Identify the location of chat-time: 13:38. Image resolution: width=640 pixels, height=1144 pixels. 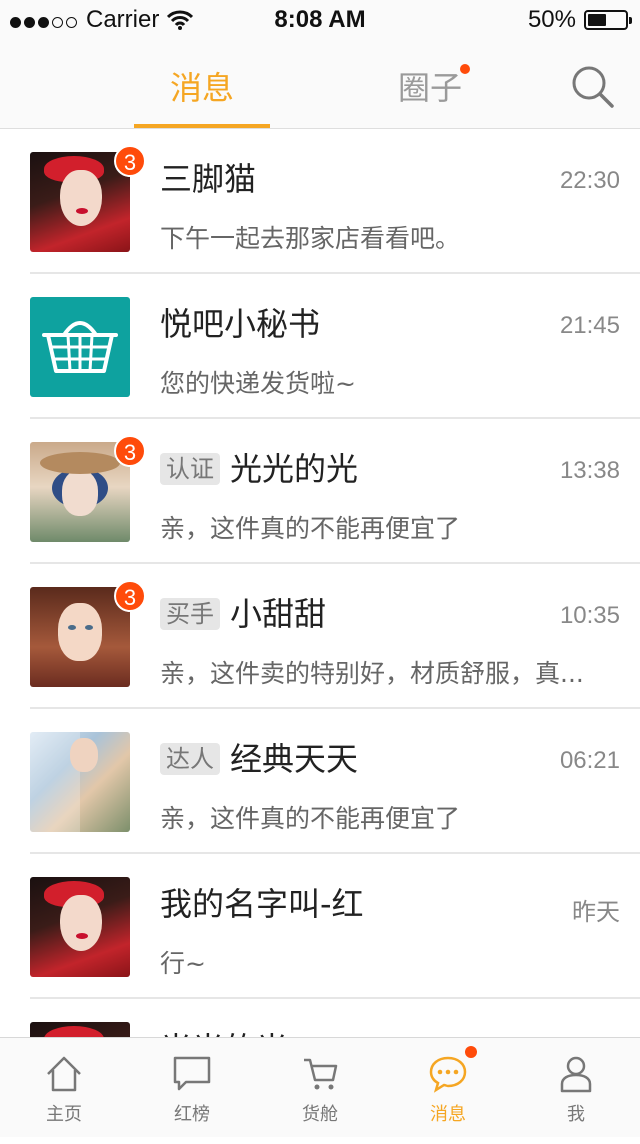
(589, 470).